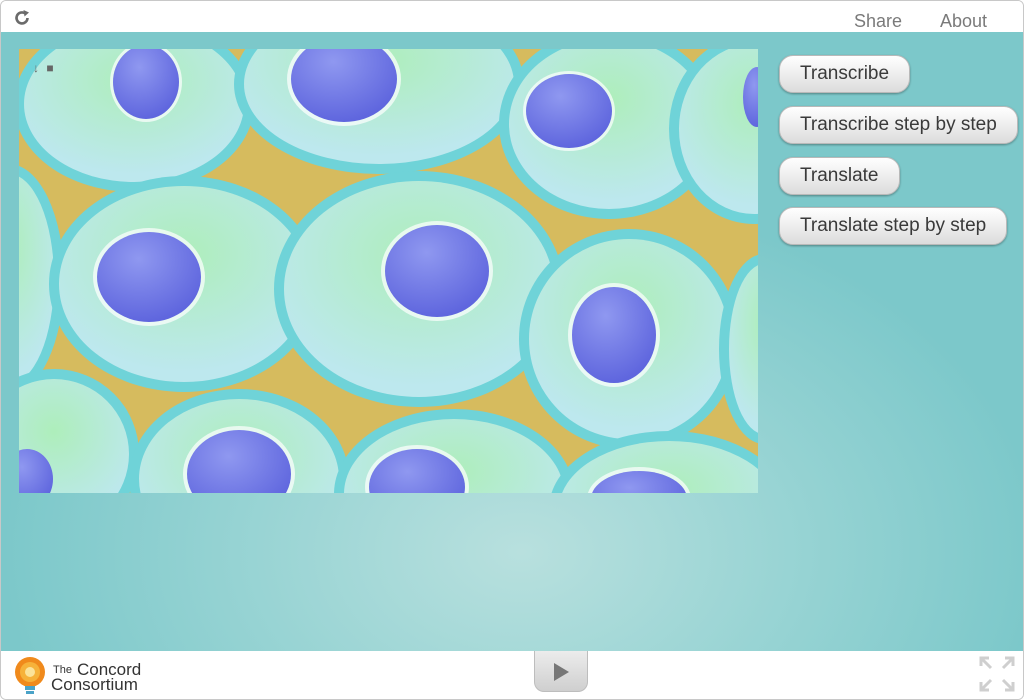 This screenshot has width=1024, height=700. What do you see at coordinates (893, 226) in the screenshot?
I see `translate-step-button: Translate step by step` at bounding box center [893, 226].